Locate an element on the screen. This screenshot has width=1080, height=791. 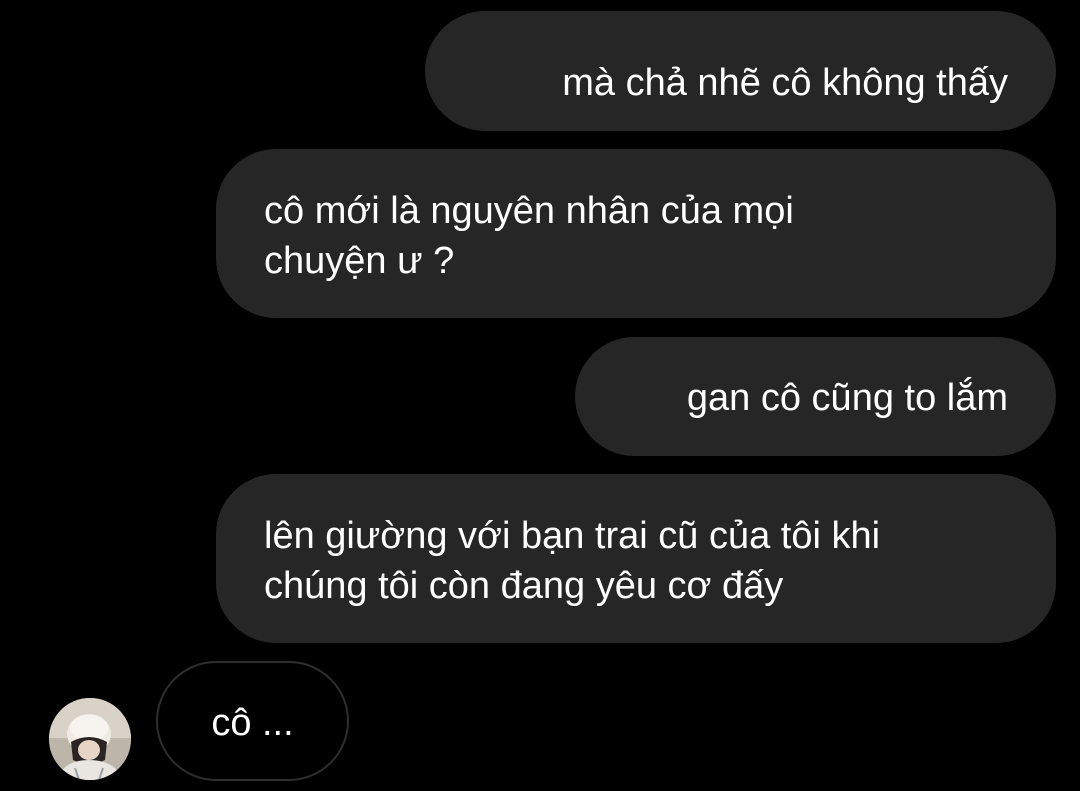
message-text: mà chả nhẽ cô không thấy is located at coordinates (785, 83).